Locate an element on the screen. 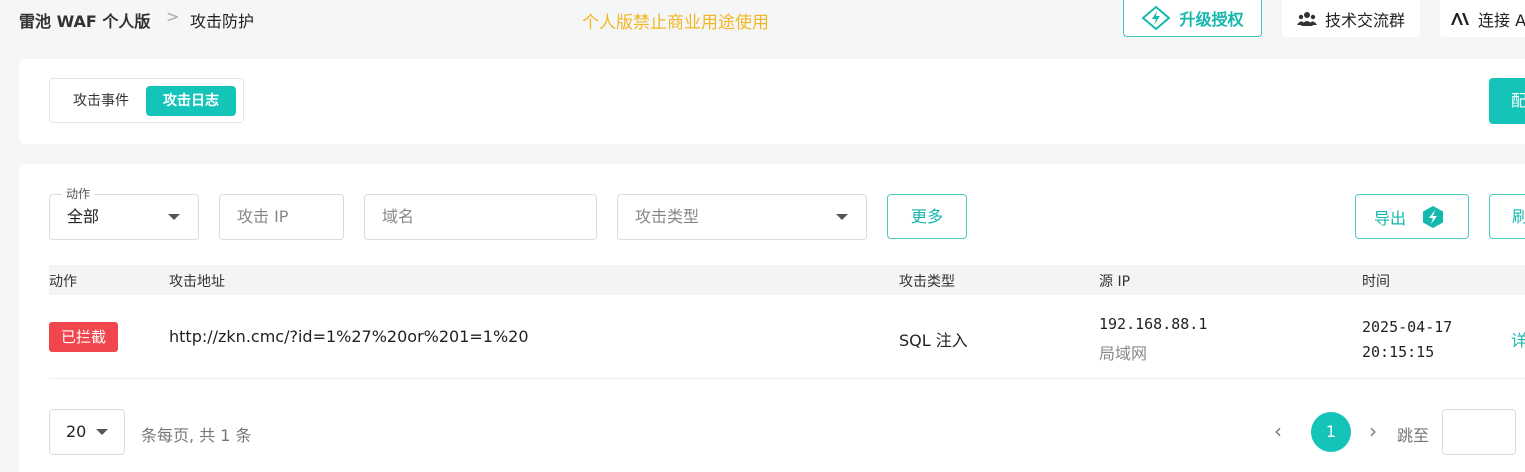  jump-to-input is located at coordinates (1479, 432).